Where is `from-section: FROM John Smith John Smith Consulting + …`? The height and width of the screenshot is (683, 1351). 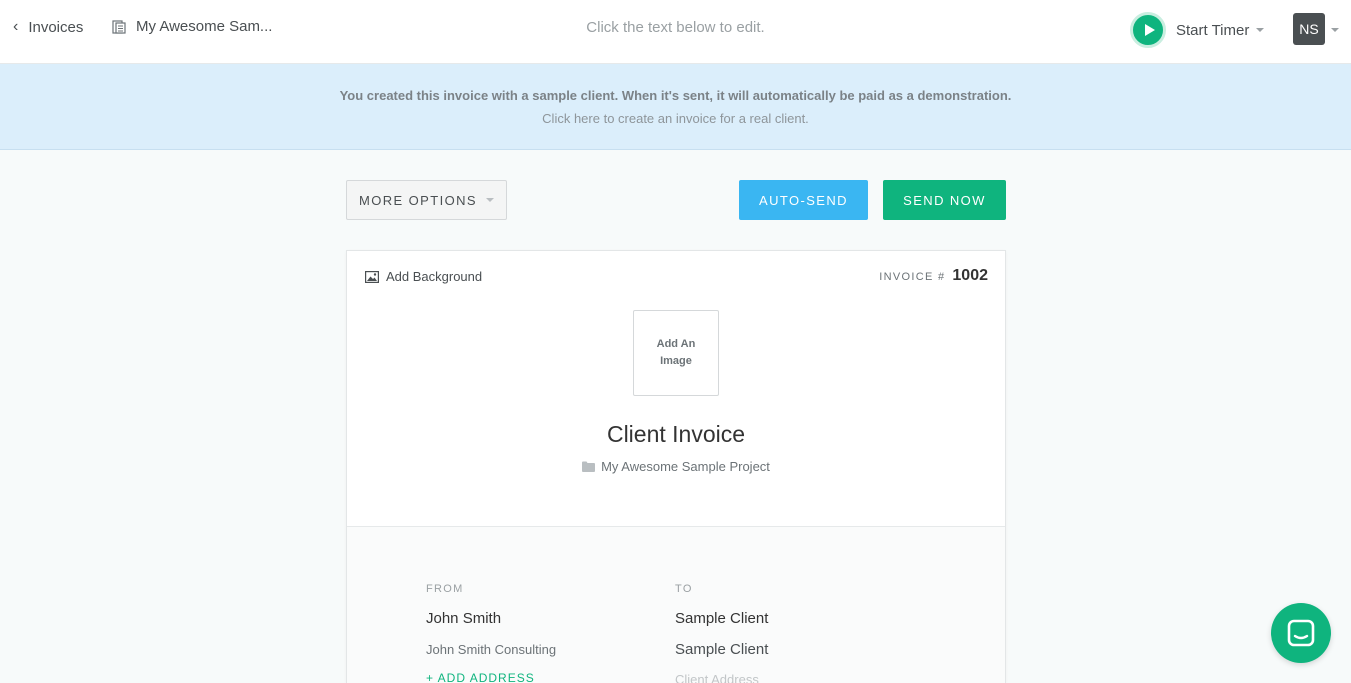
from-section: FROM John Smith John Smith Consulting + … is located at coordinates (491, 633).